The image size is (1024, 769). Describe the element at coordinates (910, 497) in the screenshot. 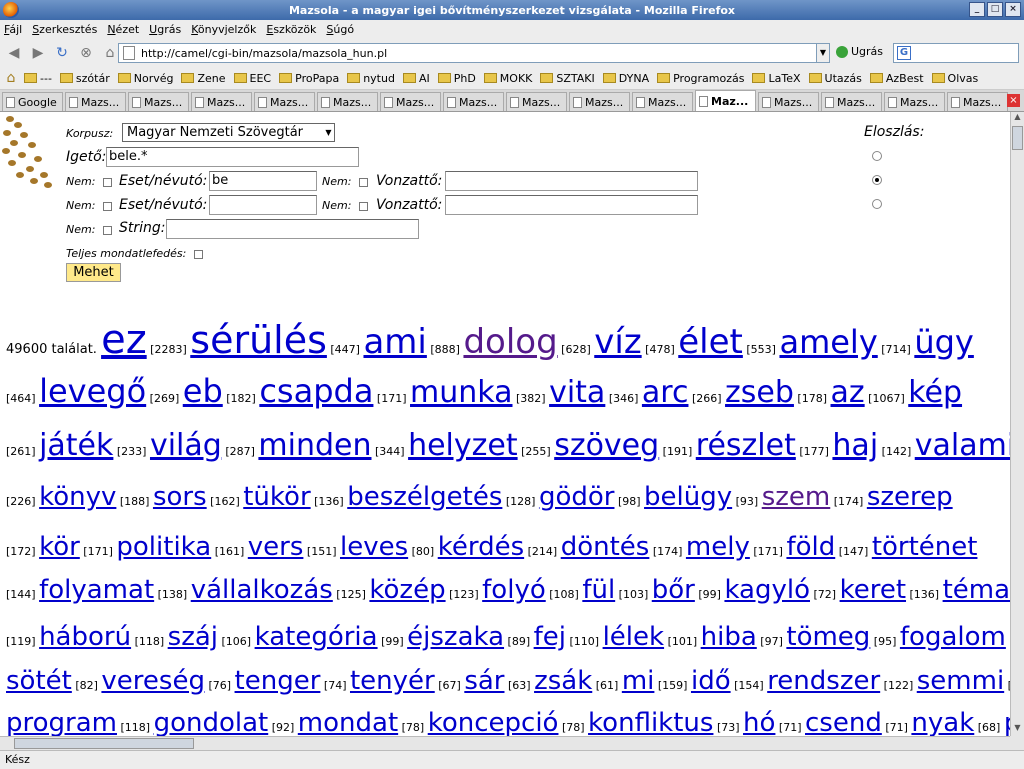

I see `result-word-link: szerep` at that location.